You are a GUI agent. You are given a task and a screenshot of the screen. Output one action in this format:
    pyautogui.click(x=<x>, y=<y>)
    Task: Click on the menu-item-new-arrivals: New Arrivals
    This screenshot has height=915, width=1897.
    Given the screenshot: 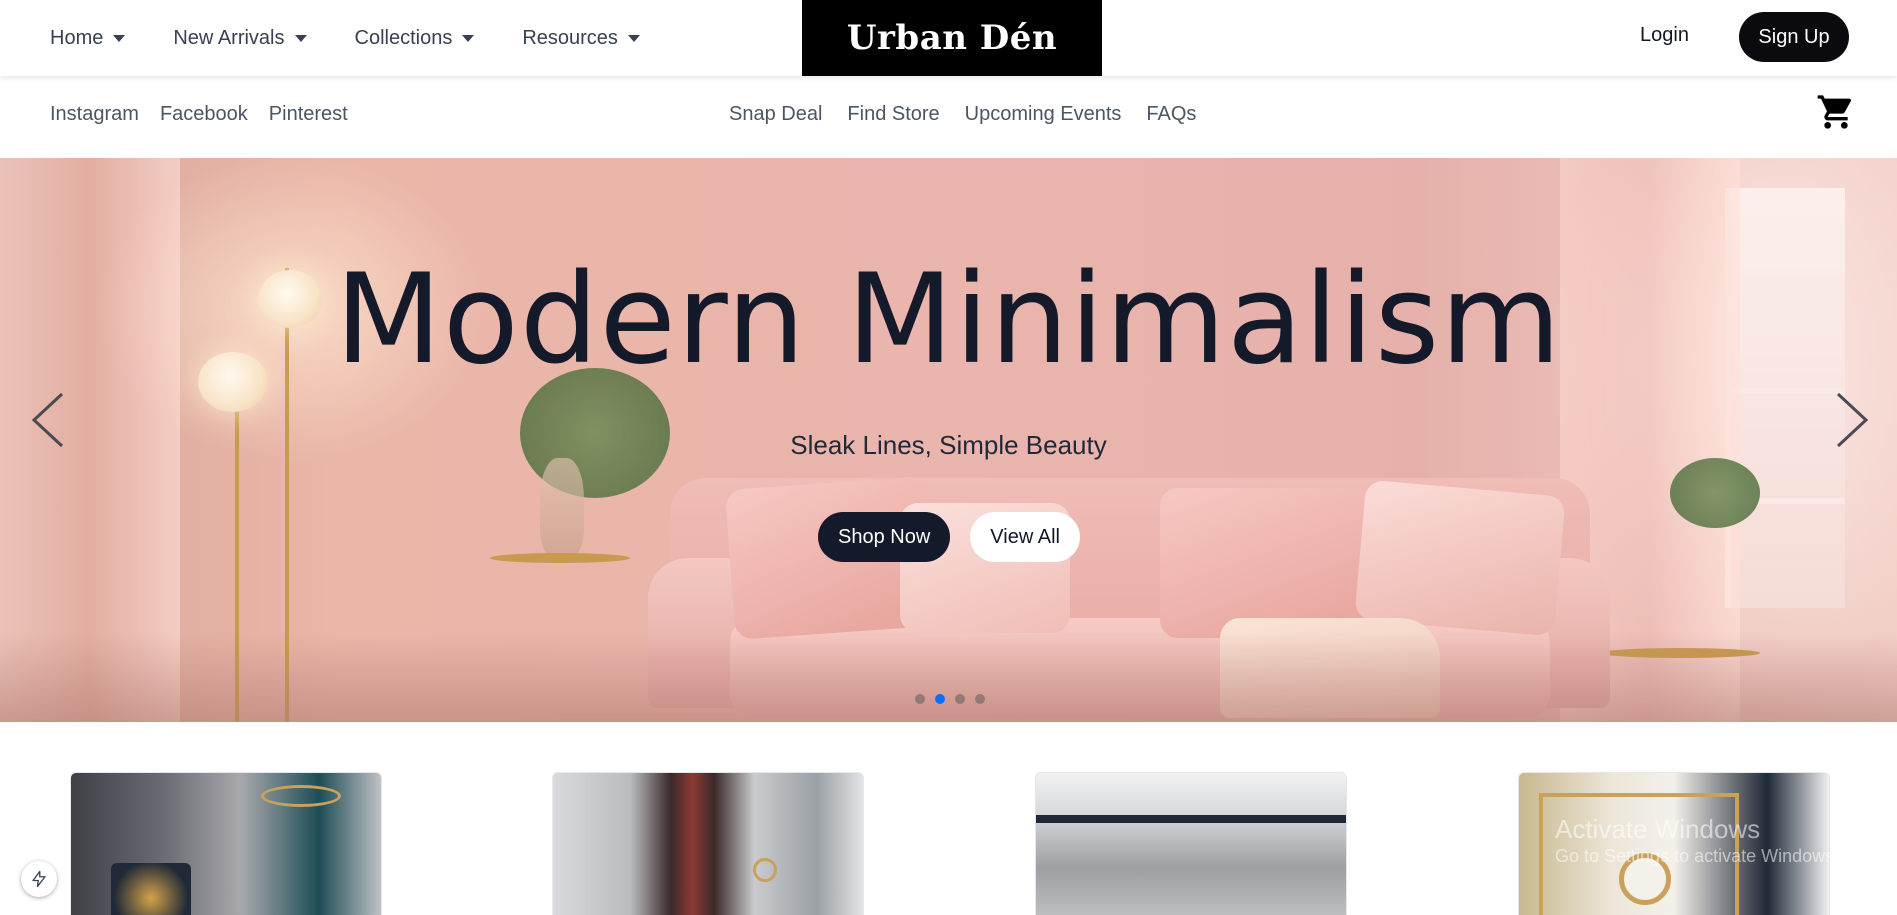 What is the action you would take?
    pyautogui.click(x=240, y=38)
    